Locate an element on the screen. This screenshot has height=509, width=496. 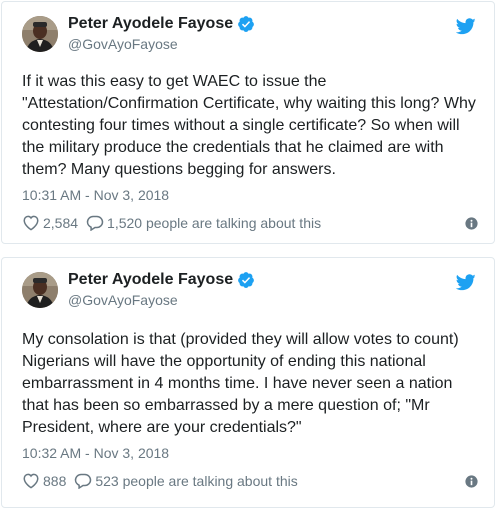
reply-conversation-link: 1,520 people are talking about this is located at coordinates (204, 223).